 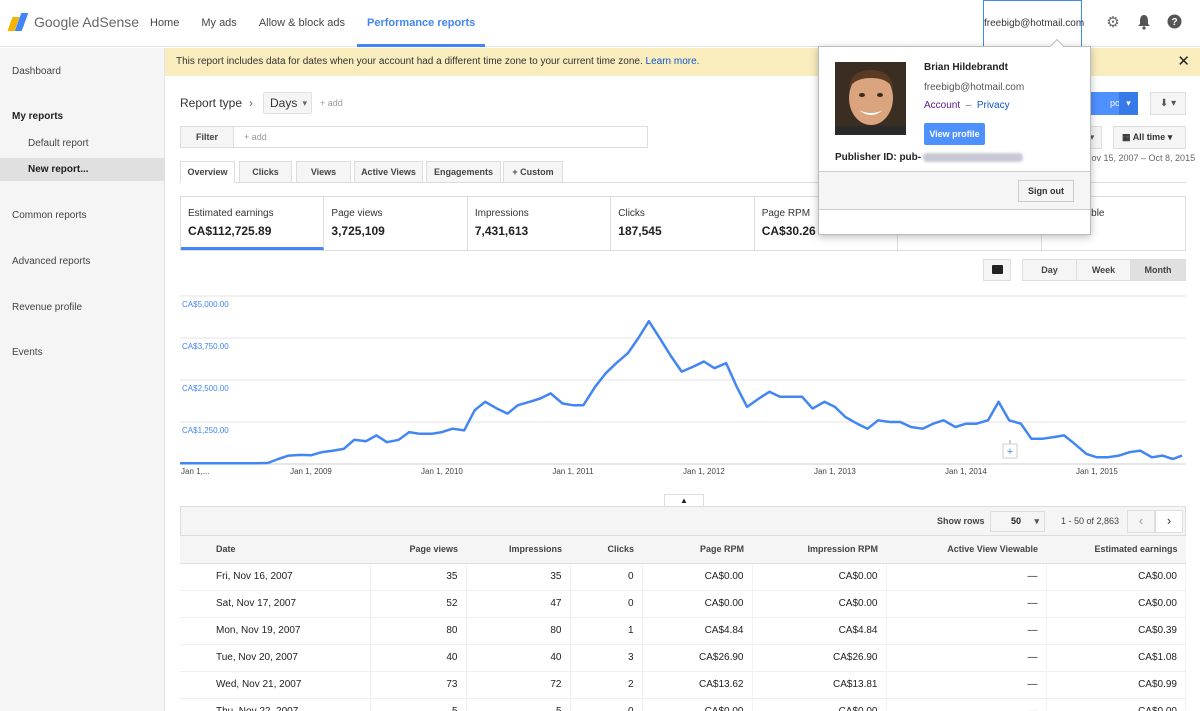 What do you see at coordinates (418, 550) in the screenshot?
I see `col-page-views: Page views` at bounding box center [418, 550].